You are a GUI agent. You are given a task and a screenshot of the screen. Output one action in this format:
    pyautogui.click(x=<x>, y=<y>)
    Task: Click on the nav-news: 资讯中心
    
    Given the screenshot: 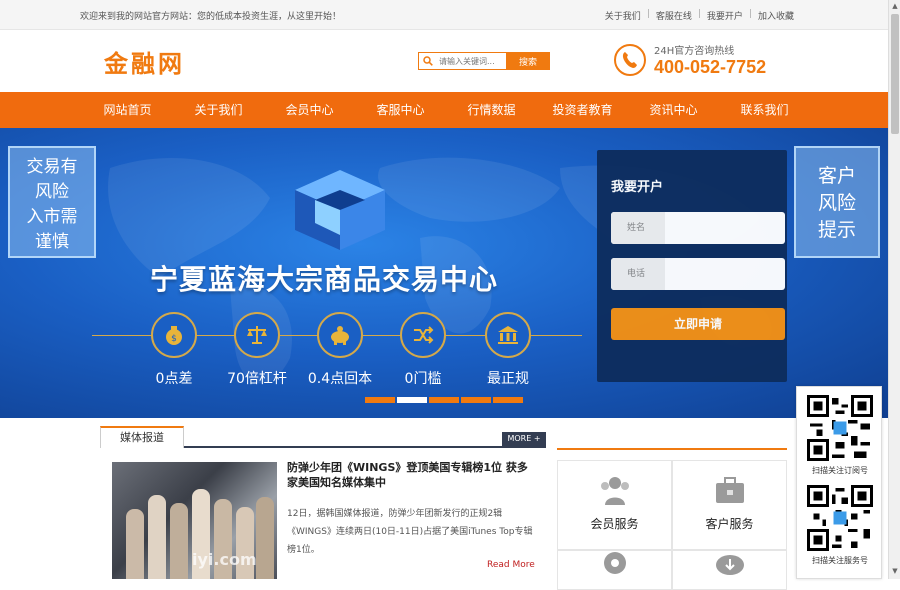 What is the action you would take?
    pyautogui.click(x=673, y=110)
    